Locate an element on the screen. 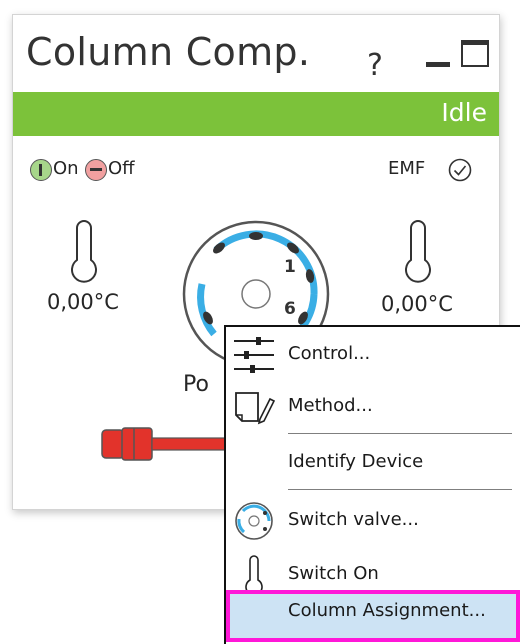 This screenshot has width=520, height=644. column-connector-icon is located at coordinates (170, 444).